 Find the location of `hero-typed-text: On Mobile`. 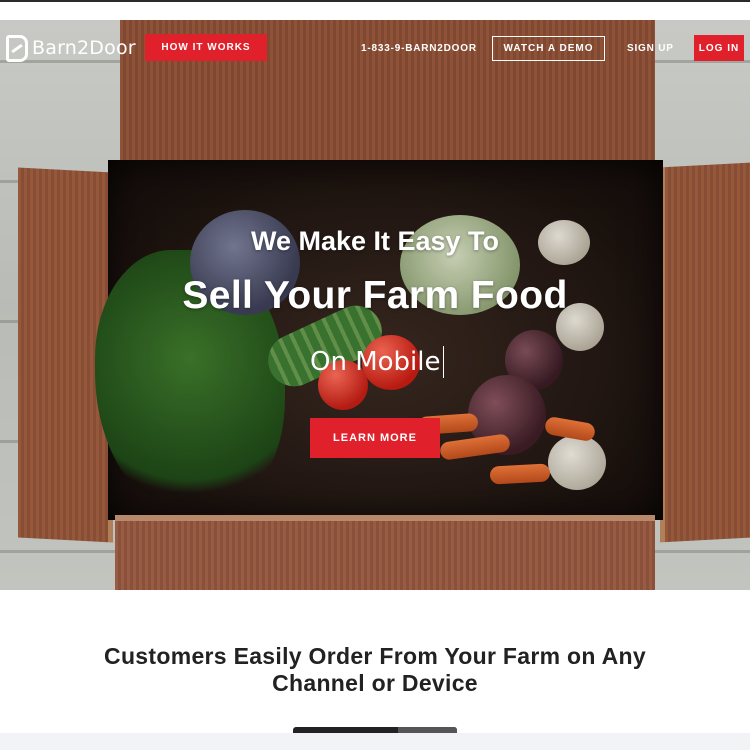

hero-typed-text: On Mobile is located at coordinates (377, 362).